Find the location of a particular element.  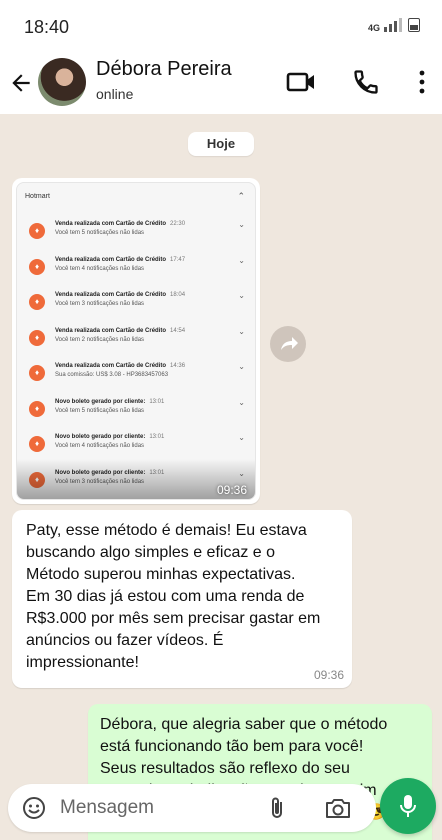

incoming-message-time: 09:36 is located at coordinates (328, 675).